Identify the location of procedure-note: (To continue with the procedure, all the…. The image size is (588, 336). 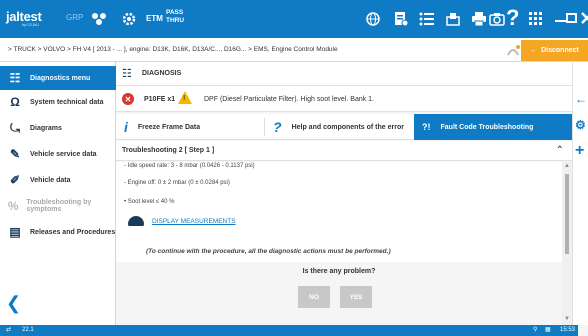
(268, 251).